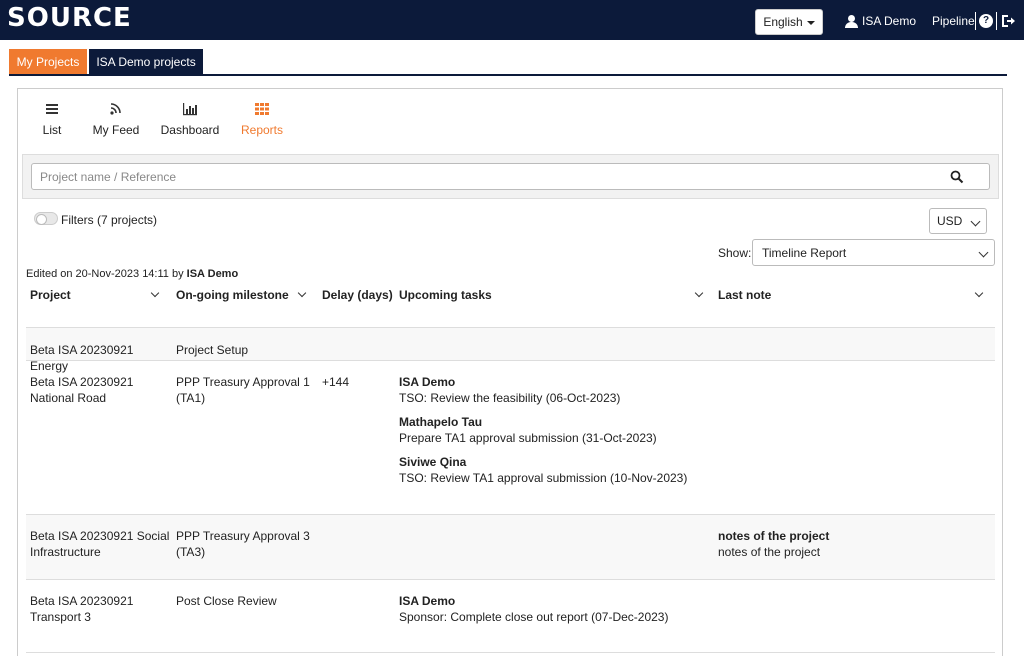 This screenshot has height=656, width=1024. Describe the element at coordinates (957, 177) in the screenshot. I see `search-icon` at that location.